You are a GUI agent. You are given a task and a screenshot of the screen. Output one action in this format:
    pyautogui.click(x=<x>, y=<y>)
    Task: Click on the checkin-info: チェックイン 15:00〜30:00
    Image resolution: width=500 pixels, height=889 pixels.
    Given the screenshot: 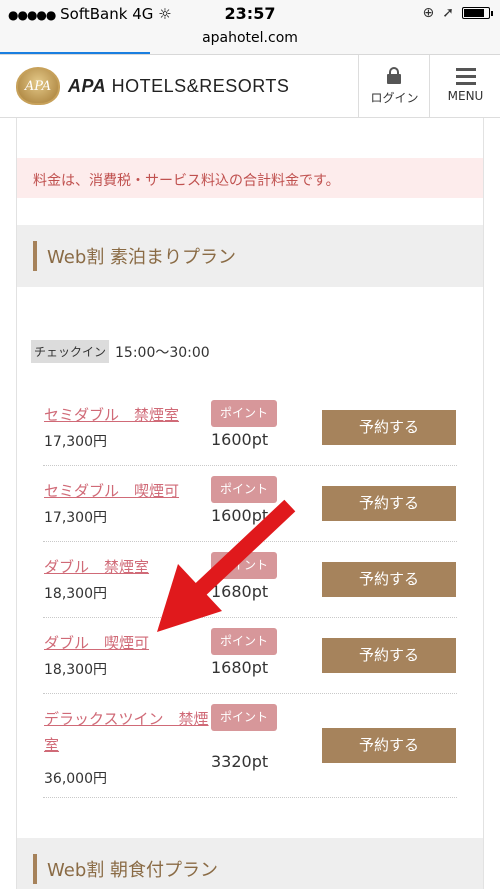 What is the action you would take?
    pyautogui.click(x=120, y=351)
    